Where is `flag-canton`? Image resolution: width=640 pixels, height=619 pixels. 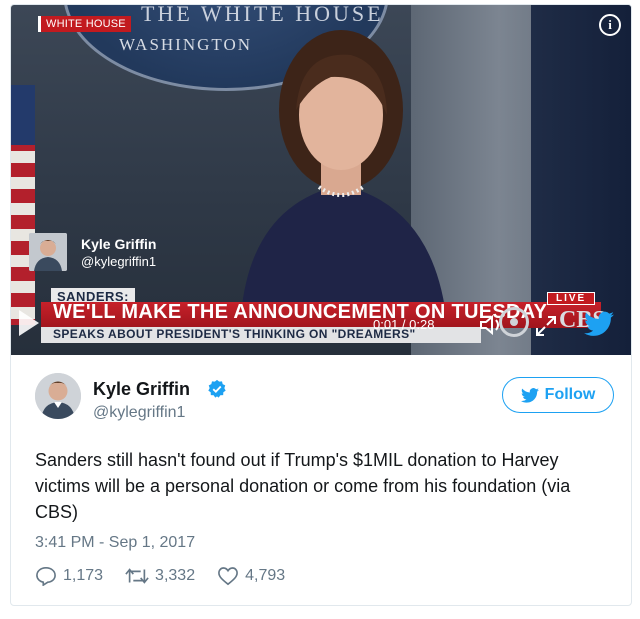
flag-canton is located at coordinates (23, 115).